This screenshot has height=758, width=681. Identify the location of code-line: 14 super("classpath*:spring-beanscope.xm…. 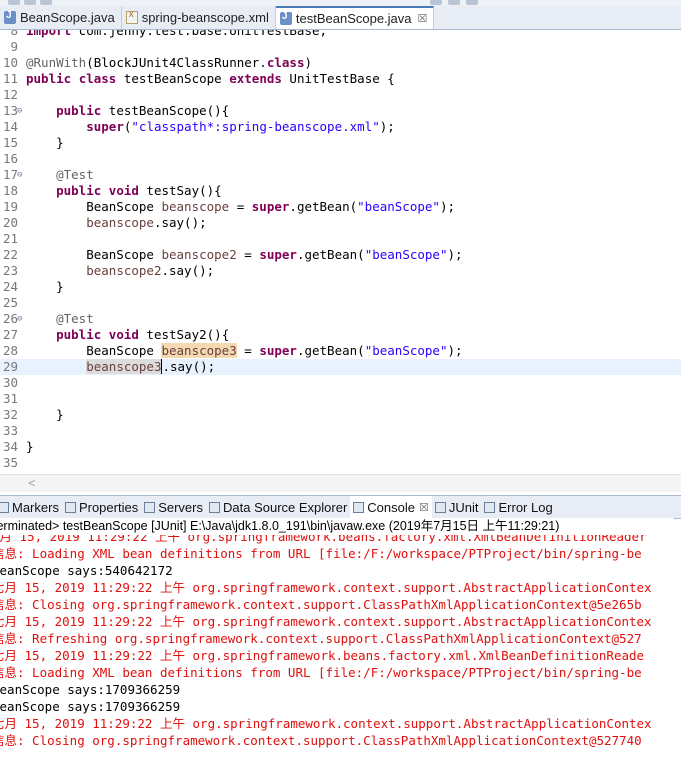
(340, 127).